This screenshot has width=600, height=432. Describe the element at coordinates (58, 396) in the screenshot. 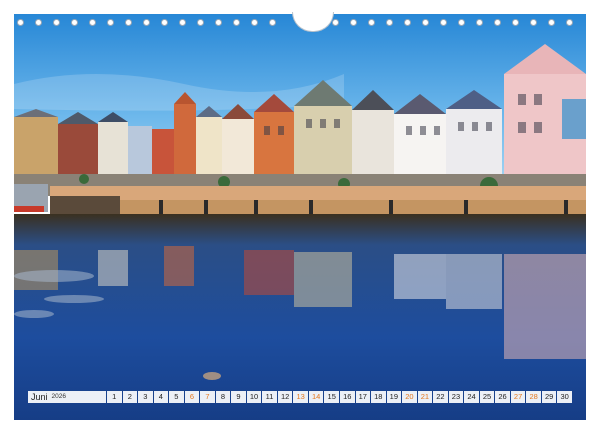

I see `year-label: 2026` at that location.